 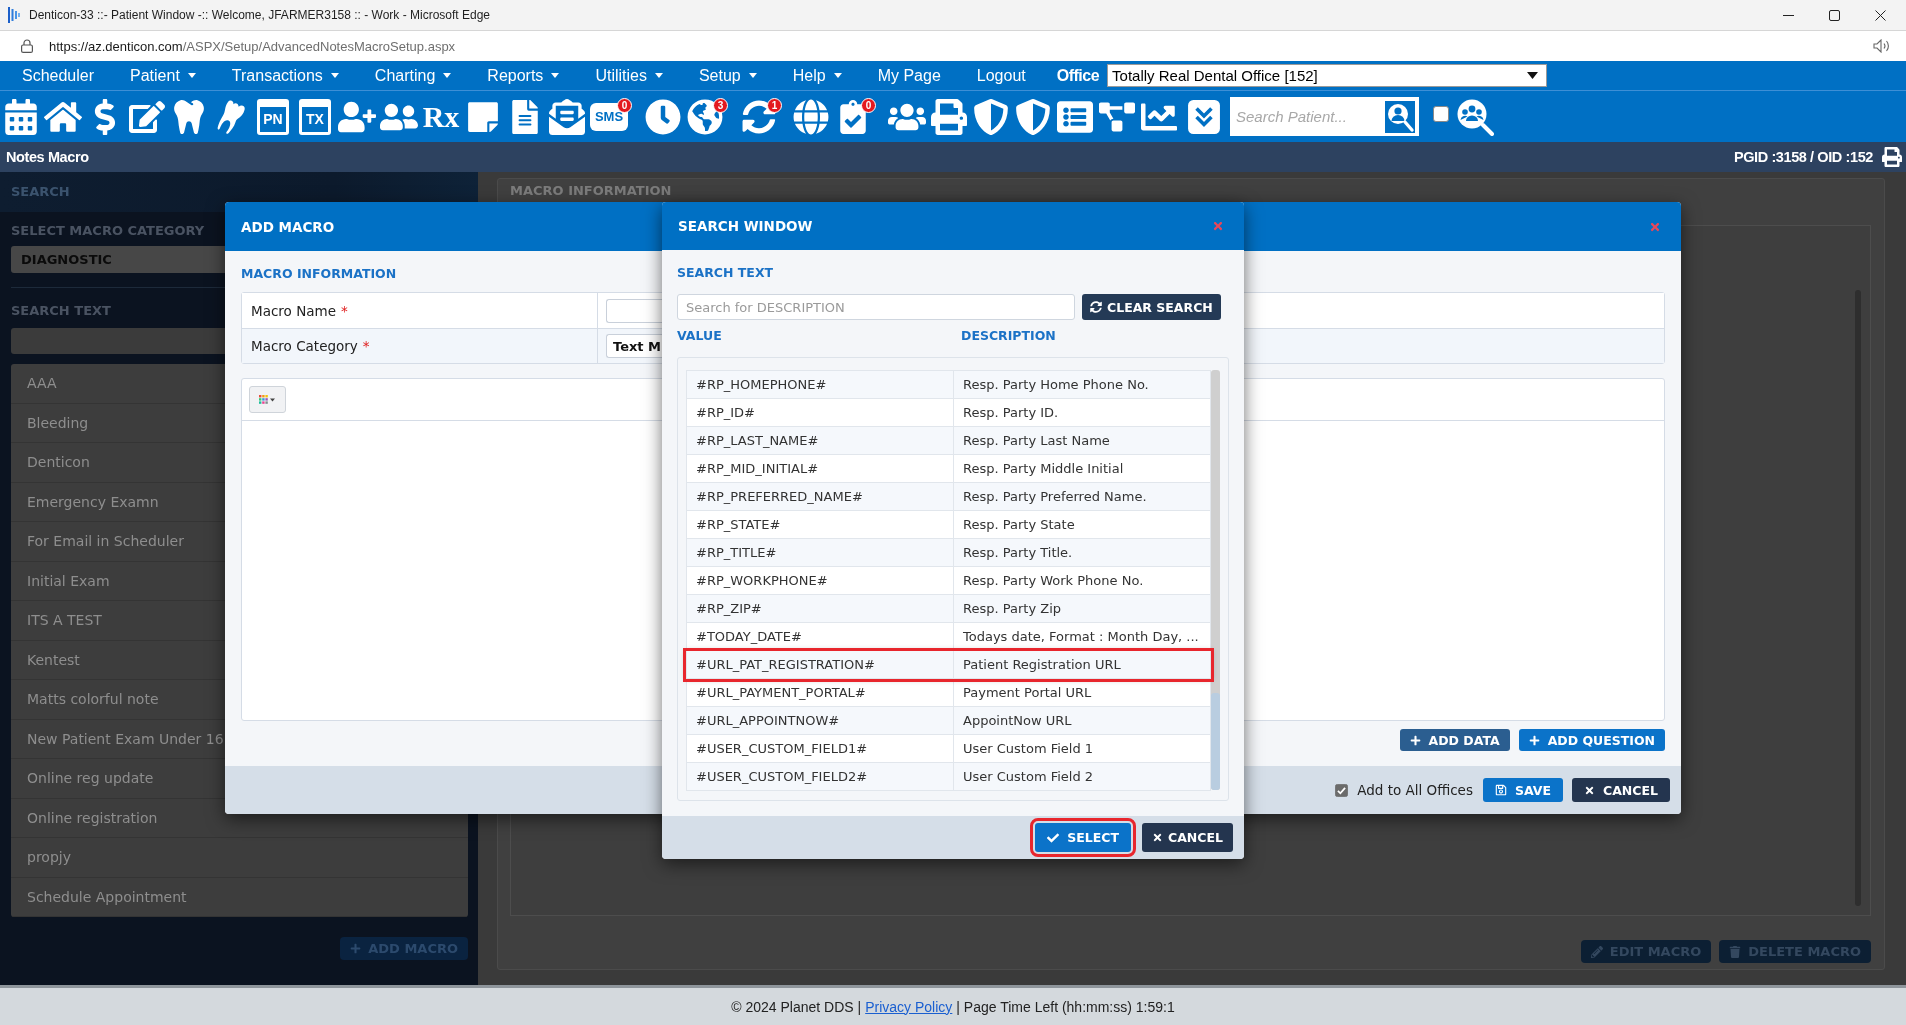 What do you see at coordinates (1017, 721) in the screenshot?
I see `table-cell-text: AppointNow URL` at bounding box center [1017, 721].